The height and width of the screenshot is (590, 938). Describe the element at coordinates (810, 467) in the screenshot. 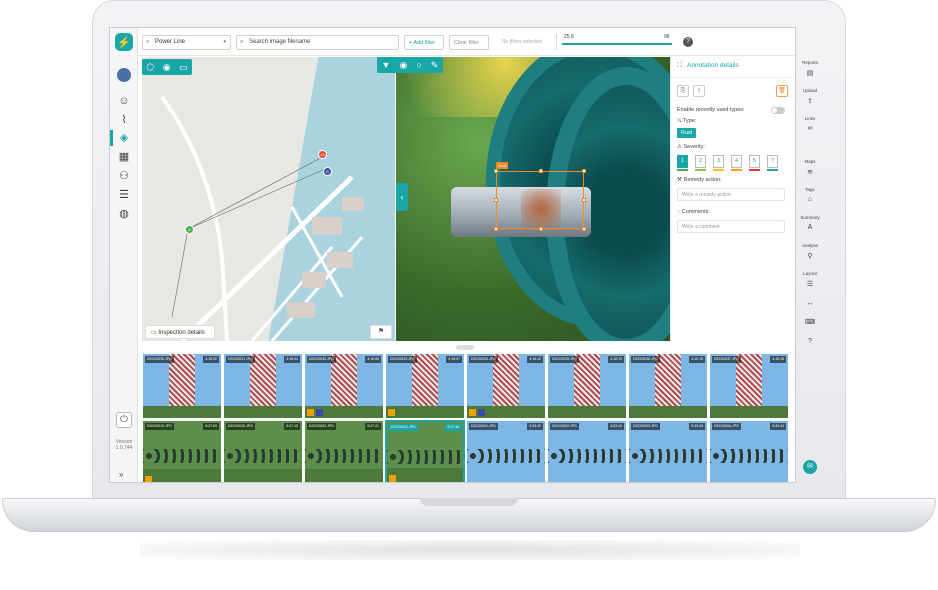

I see `chat-icon: ✉` at that location.